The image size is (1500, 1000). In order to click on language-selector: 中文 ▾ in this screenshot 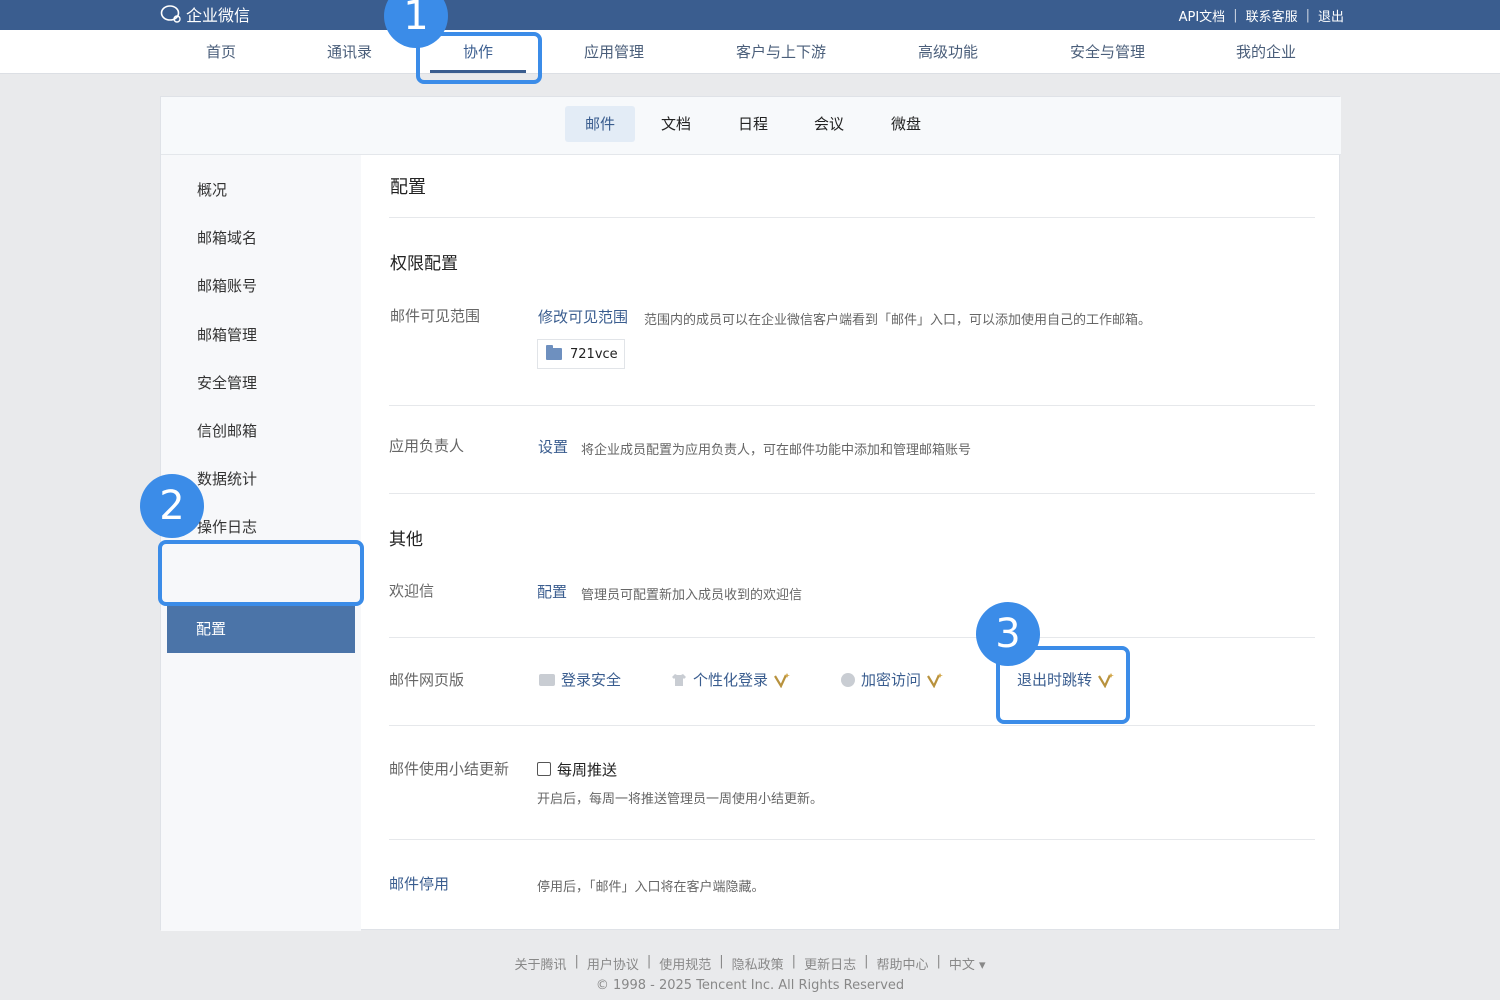, I will do `click(967, 963)`.